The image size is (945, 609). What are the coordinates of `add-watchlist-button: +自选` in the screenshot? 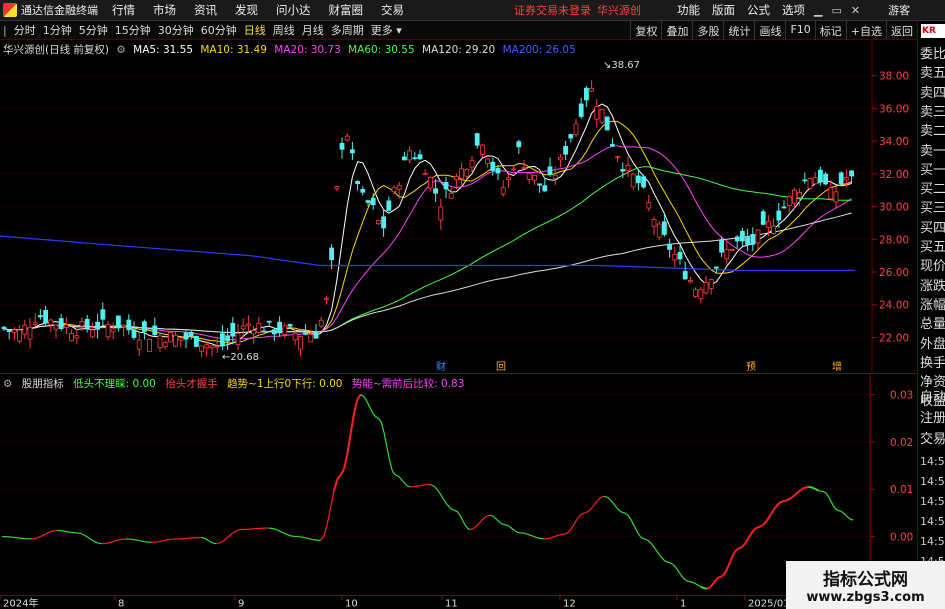 It's located at (865, 30).